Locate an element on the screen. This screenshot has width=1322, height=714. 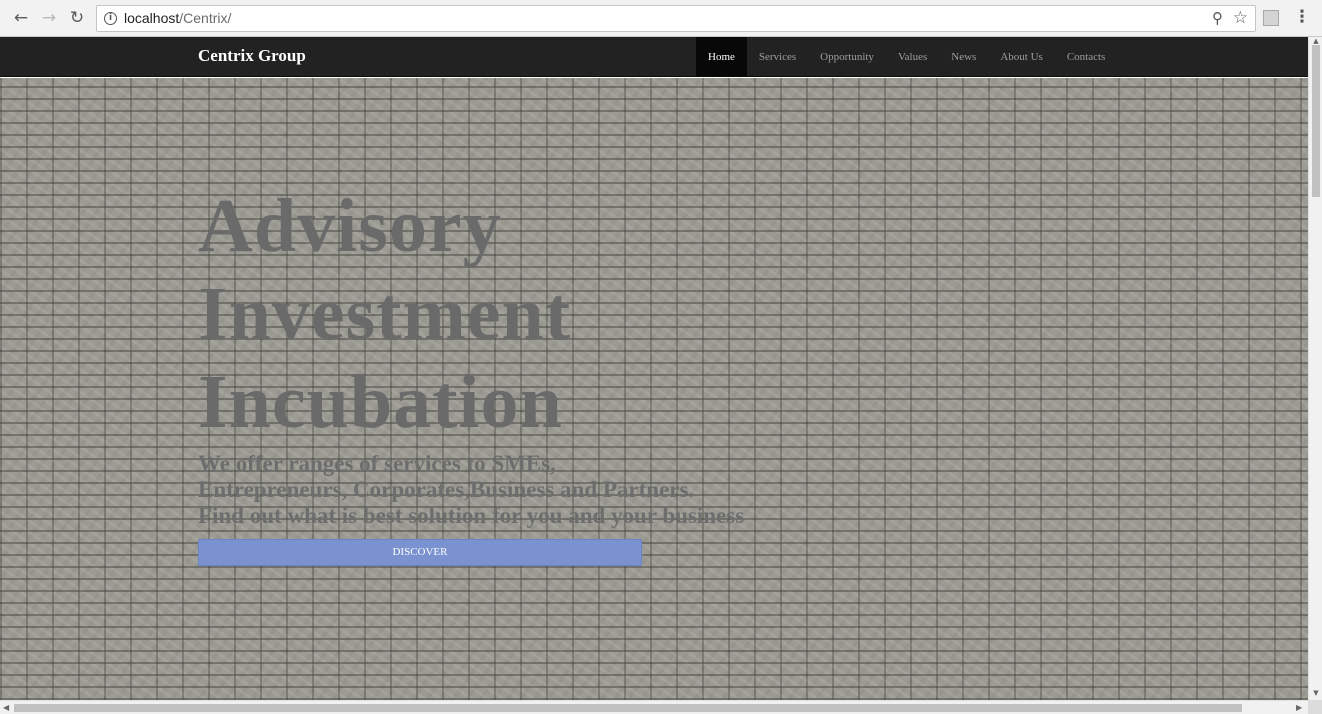
nav-item-values: Values is located at coordinates (912, 57).